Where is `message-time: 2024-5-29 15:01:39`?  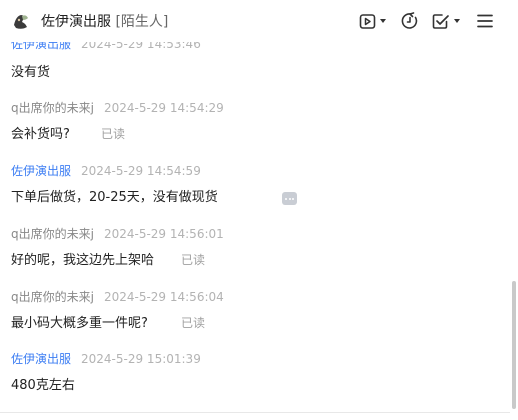
message-time: 2024-5-29 15:01:39 is located at coordinates (141, 359).